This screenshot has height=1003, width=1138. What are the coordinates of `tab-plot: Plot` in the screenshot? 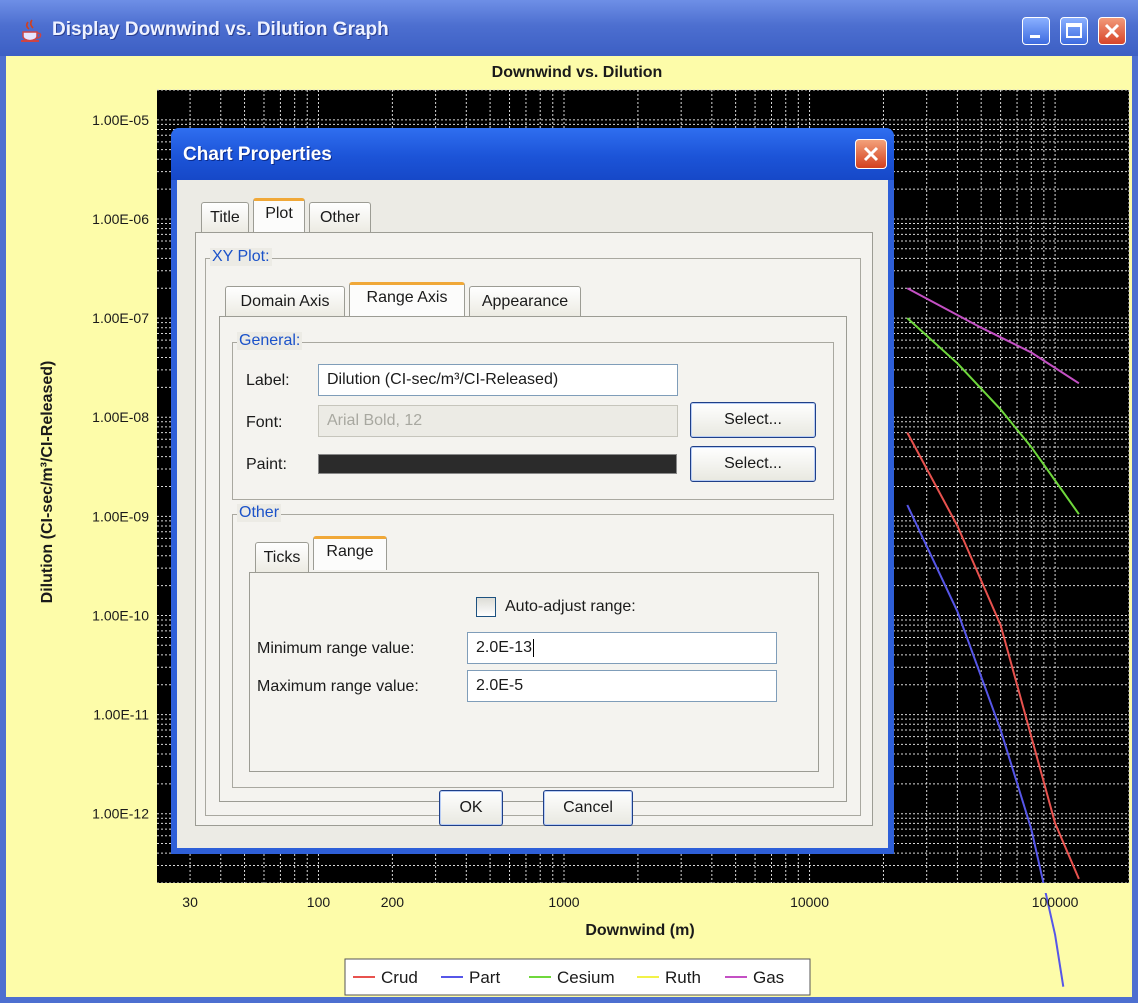 It's located at (279, 215).